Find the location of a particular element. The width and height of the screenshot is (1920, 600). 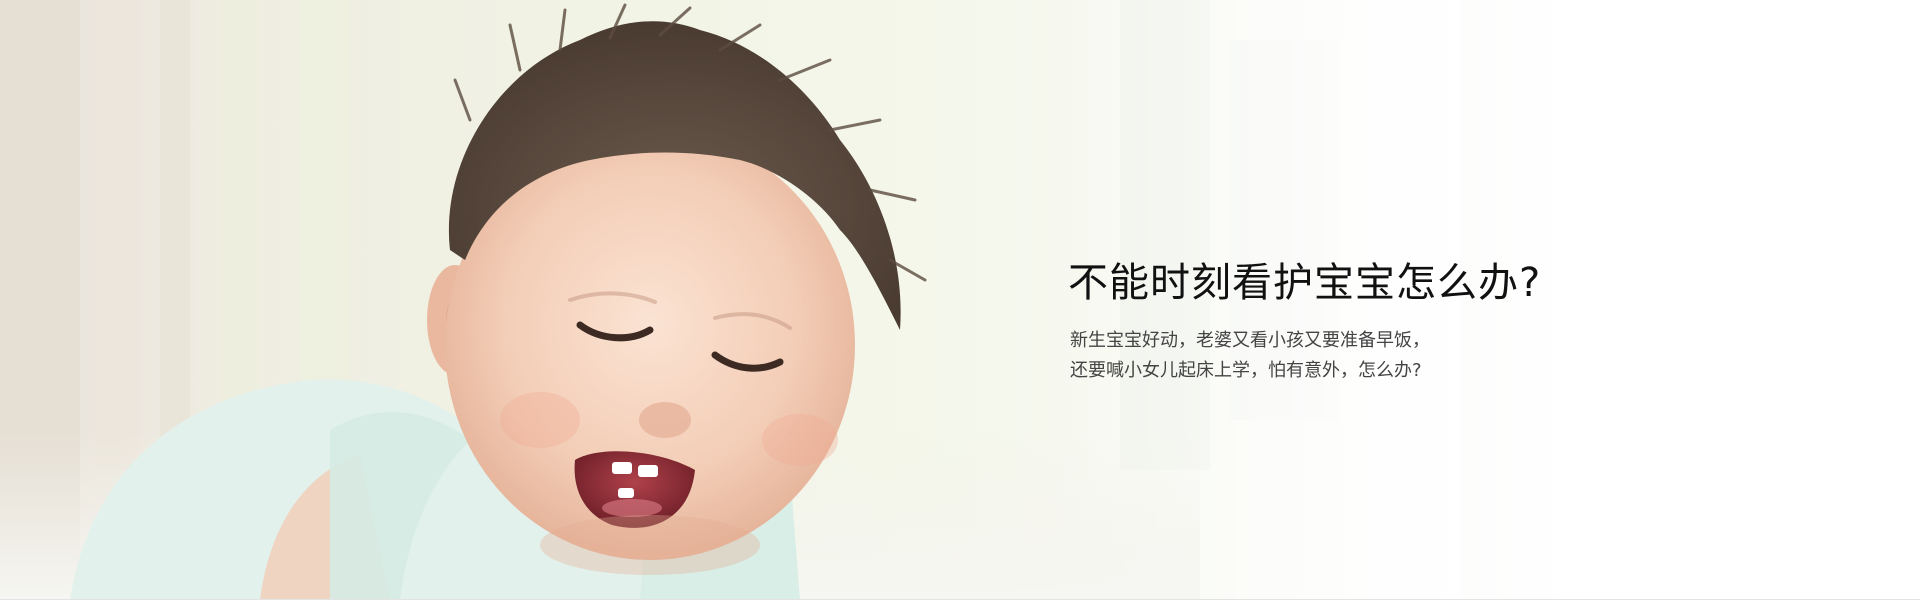

description-line: 新生宝宝好动，老婆又看小孩又要准备早饭， is located at coordinates (1250, 340).